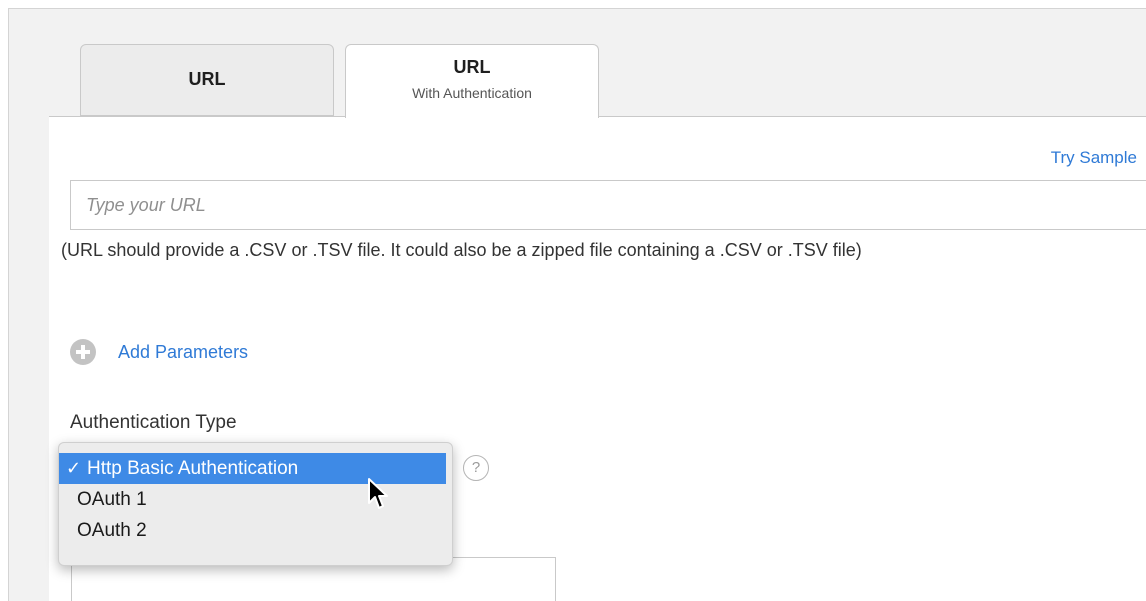  What do you see at coordinates (252, 530) in the screenshot?
I see `dropdown-option-oauth2: OAuth 2` at bounding box center [252, 530].